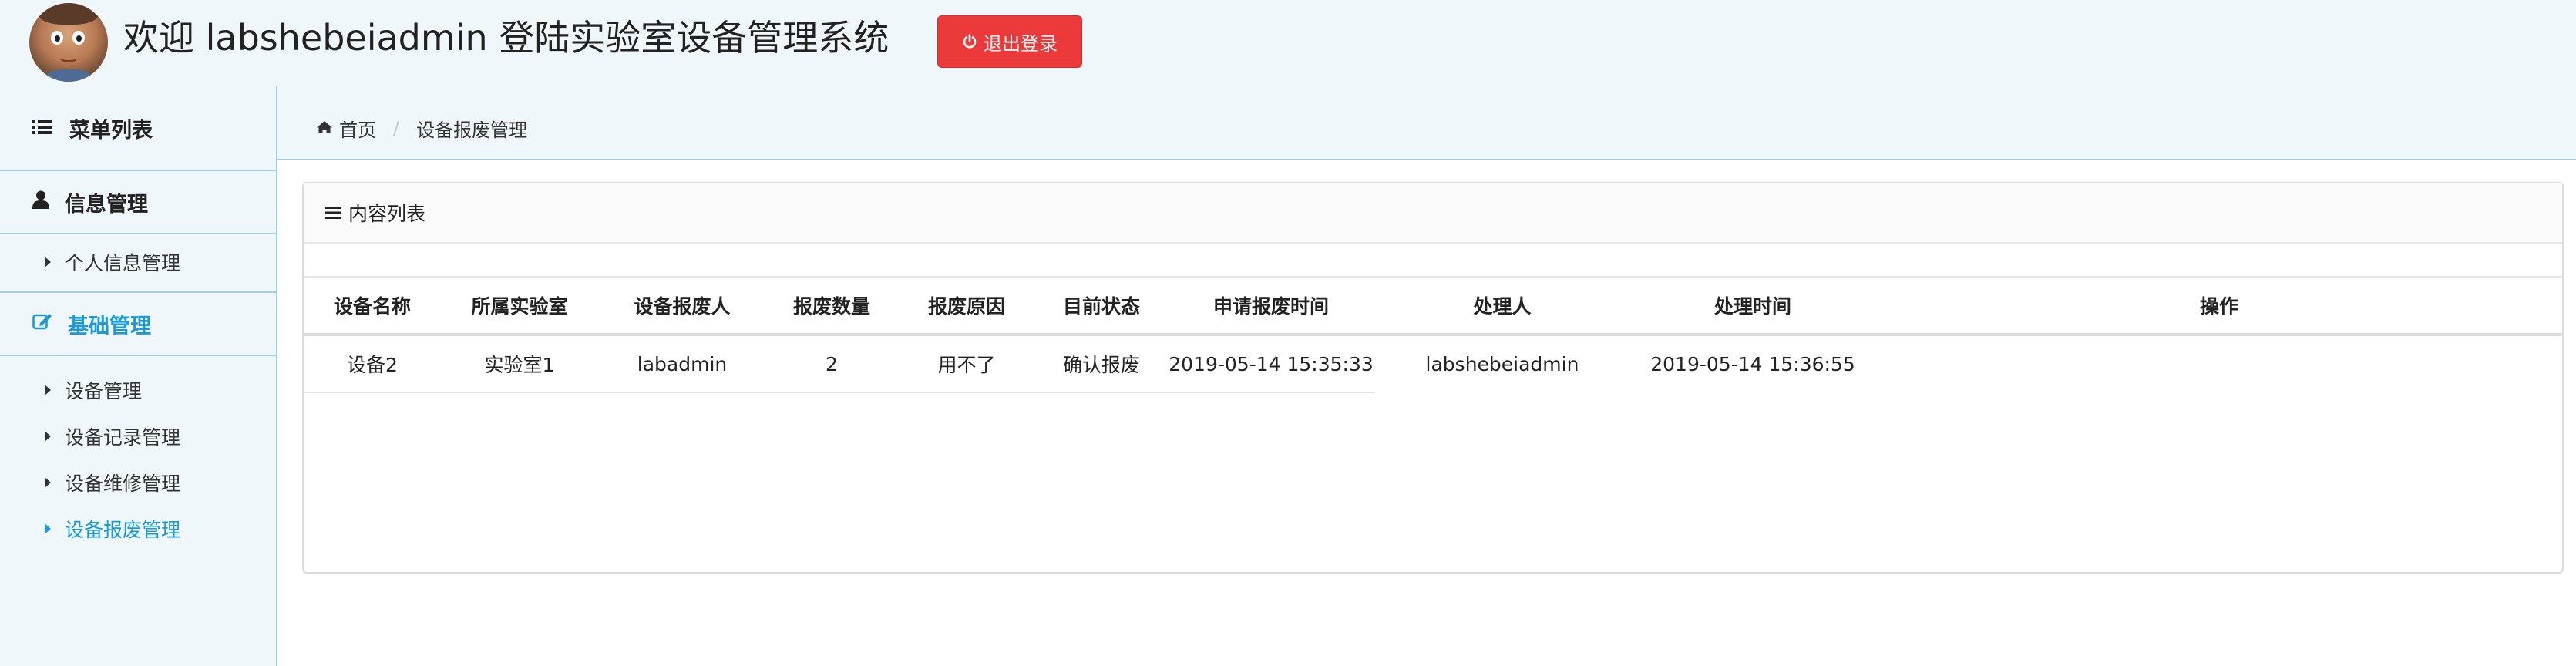  I want to click on list-icon, so click(42, 128).